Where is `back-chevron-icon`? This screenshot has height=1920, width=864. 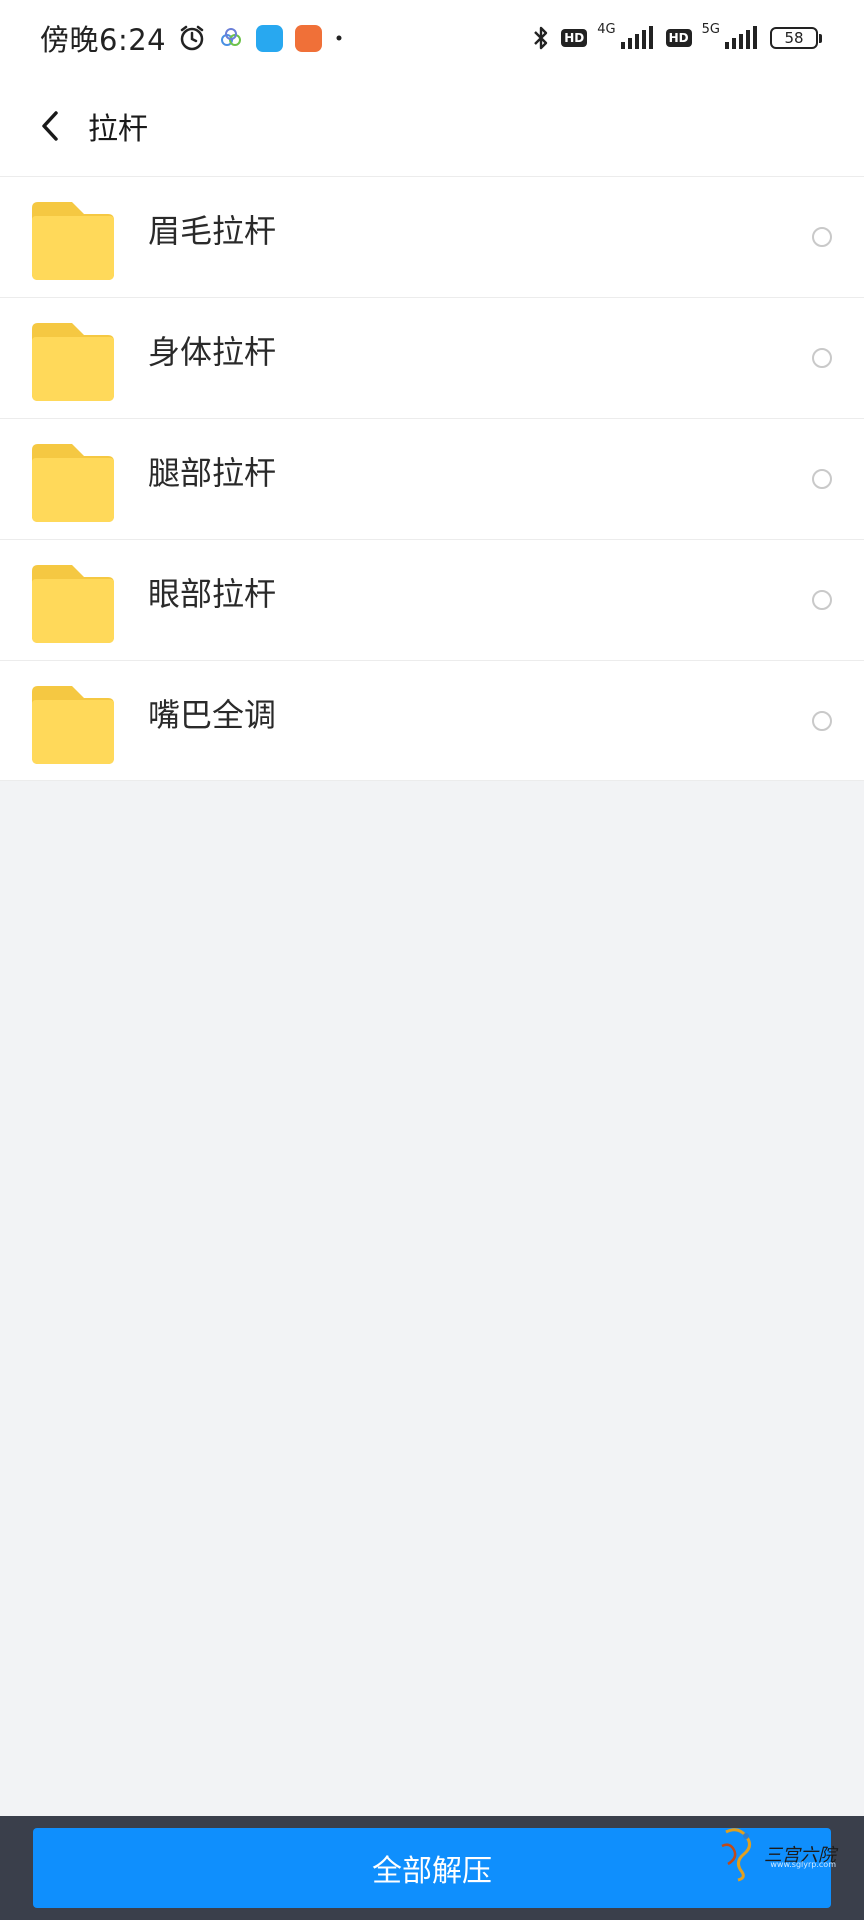
back-chevron-icon is located at coordinates (50, 126).